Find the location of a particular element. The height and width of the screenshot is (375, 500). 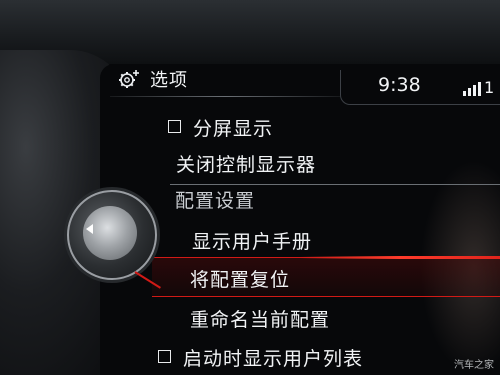

menu-item-label: 将配置复位 is located at coordinates (240, 280).